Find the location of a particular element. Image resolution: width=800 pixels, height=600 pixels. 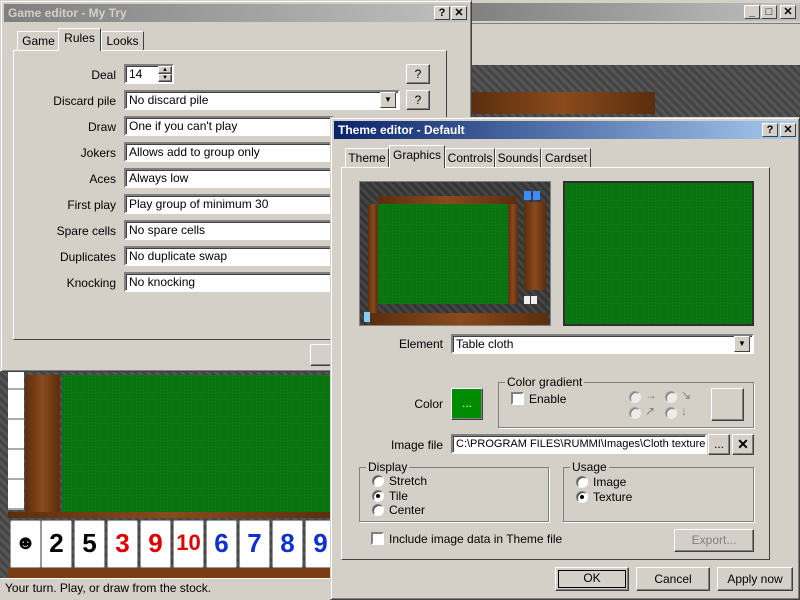

display-tile-radio is located at coordinates (378, 496).